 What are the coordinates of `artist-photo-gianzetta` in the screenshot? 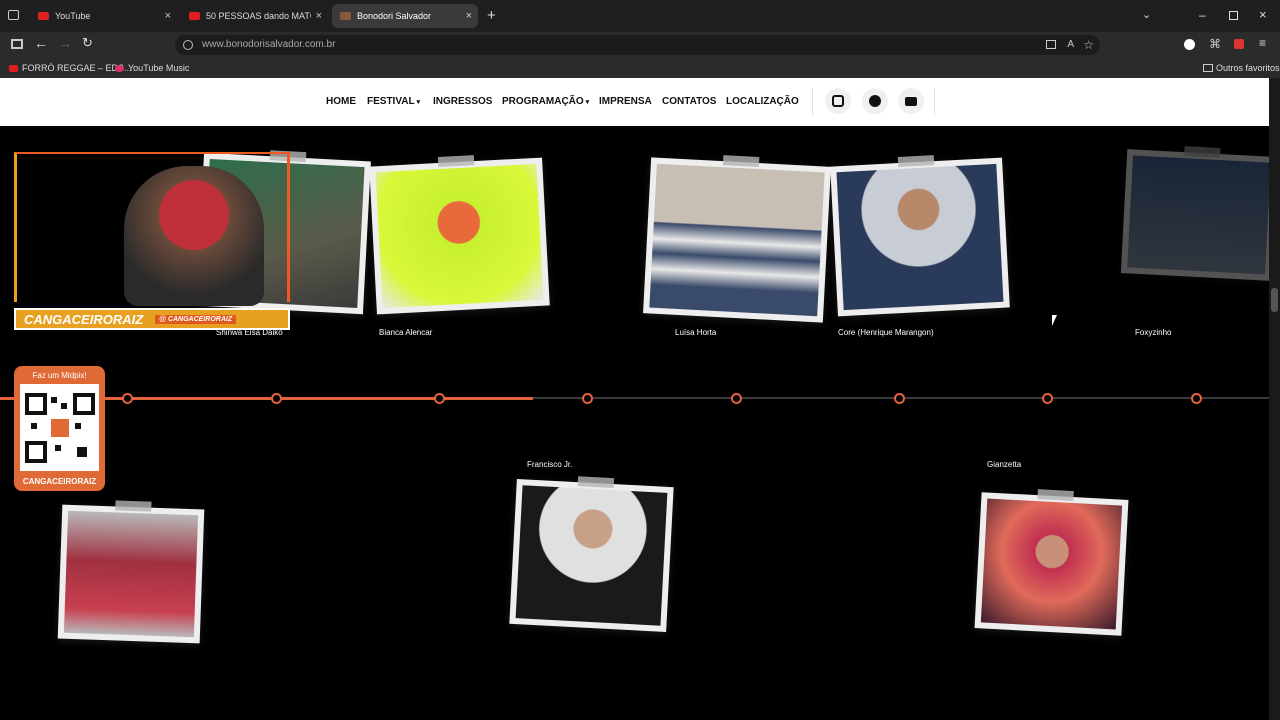 It's located at (1051, 562).